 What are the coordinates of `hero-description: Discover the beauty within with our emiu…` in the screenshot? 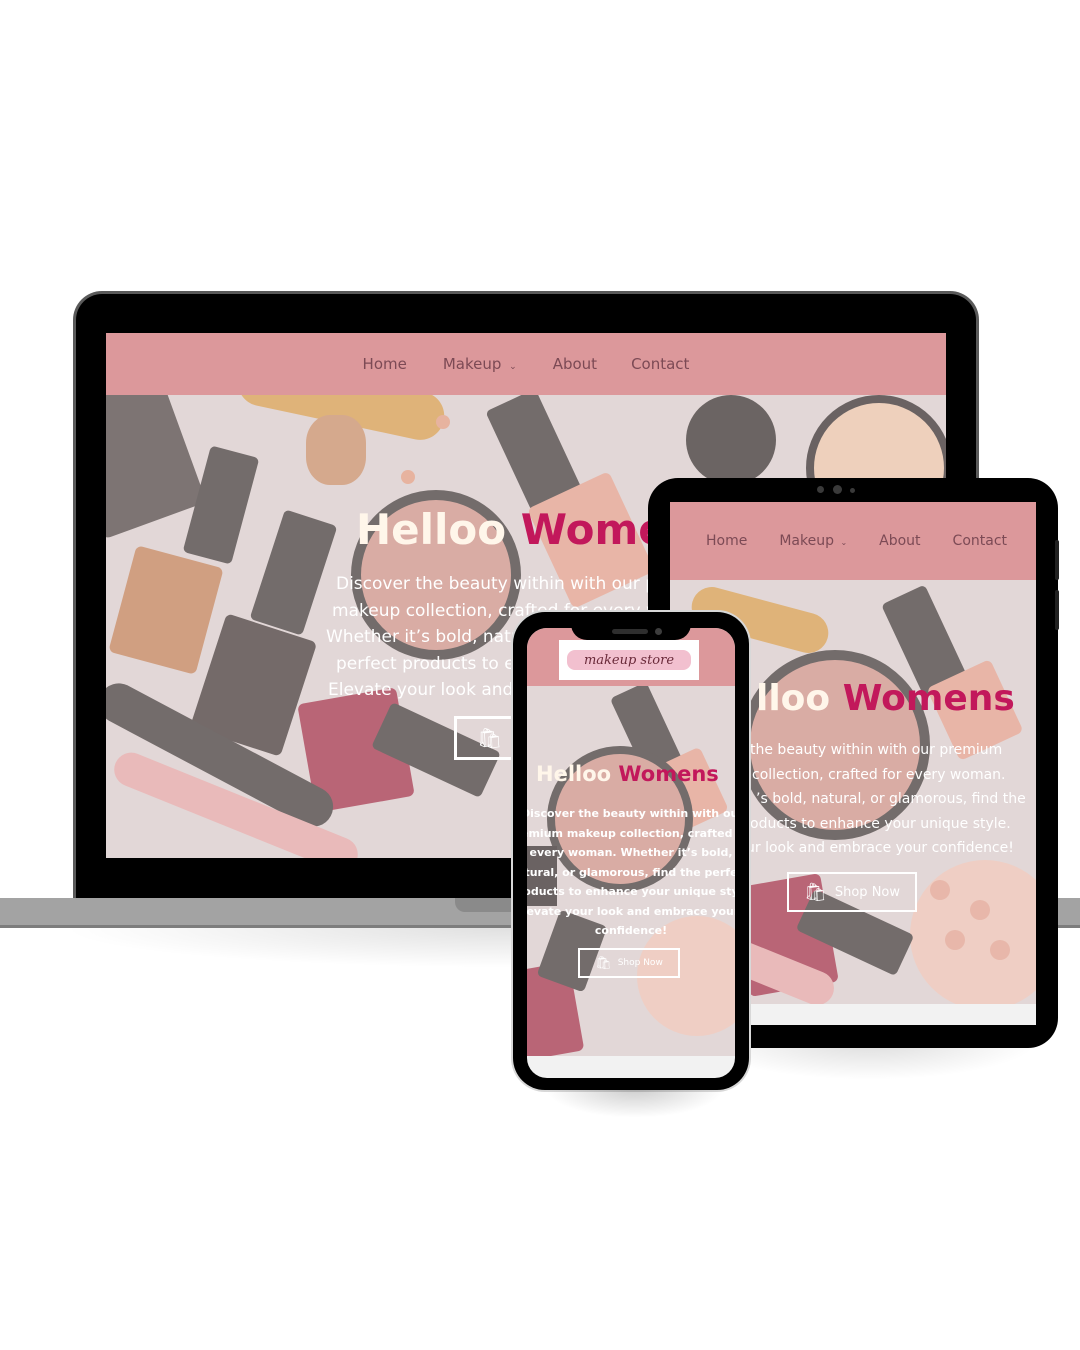 It's located at (631, 872).